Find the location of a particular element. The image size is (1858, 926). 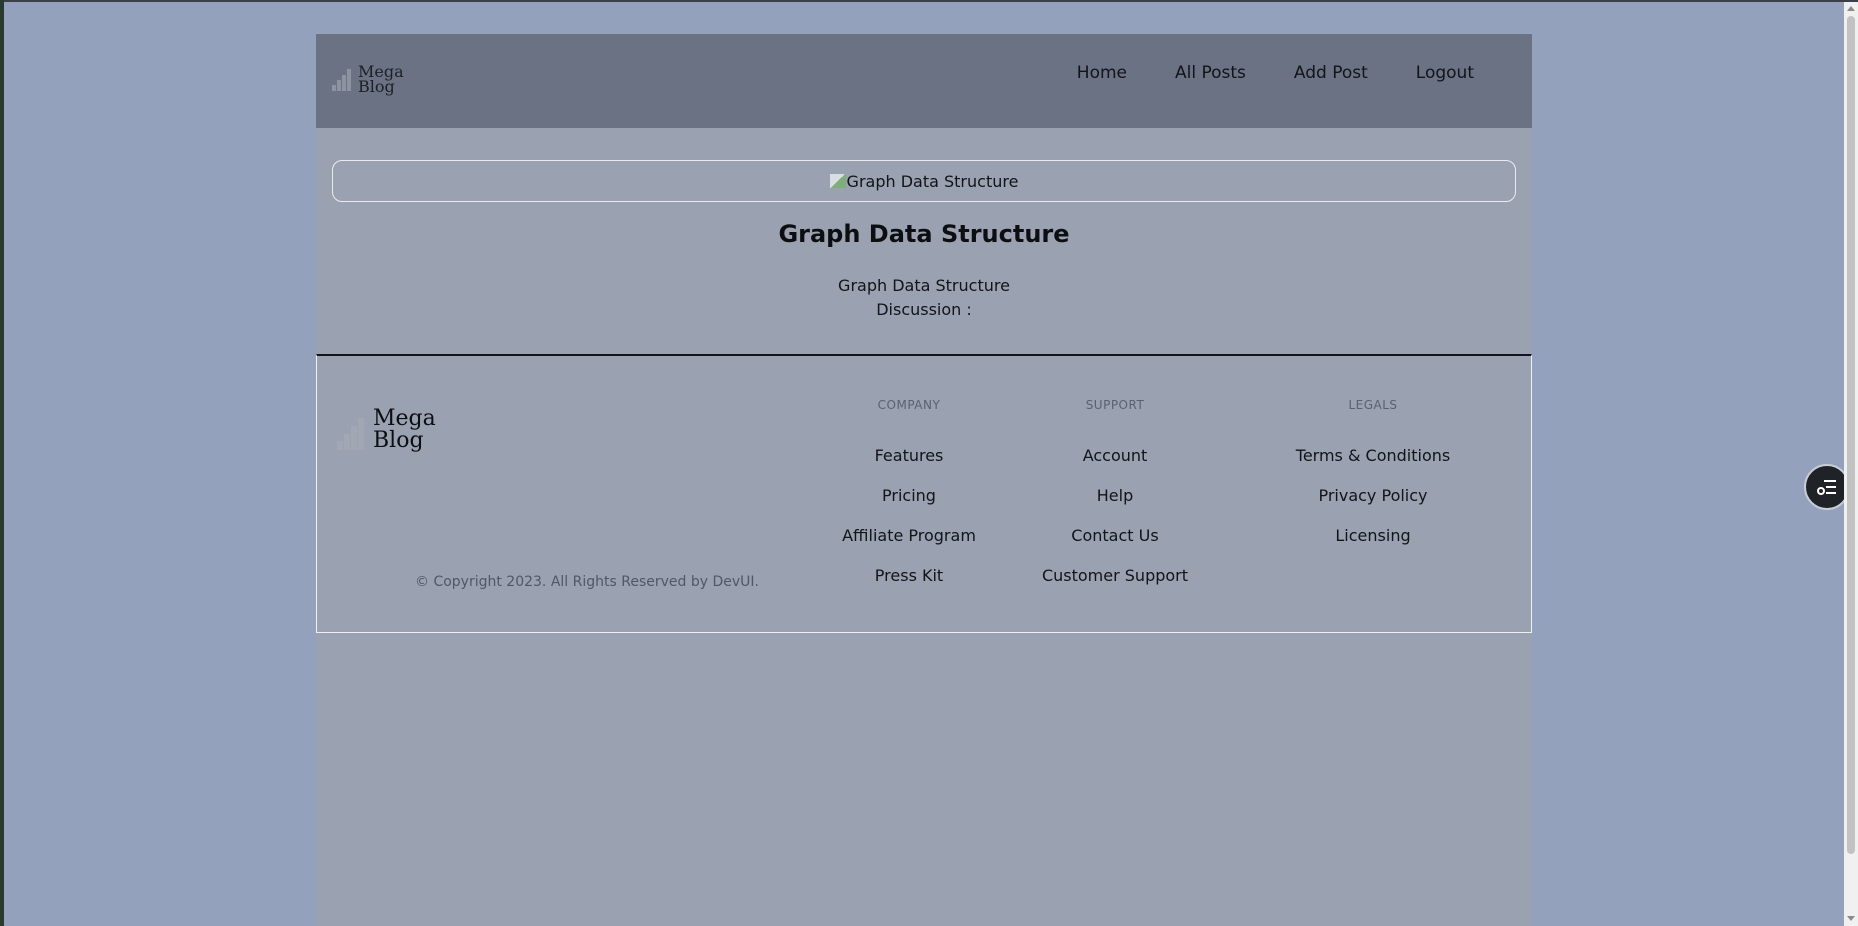

footer-heading-company: COMPANY is located at coordinates (909, 405).